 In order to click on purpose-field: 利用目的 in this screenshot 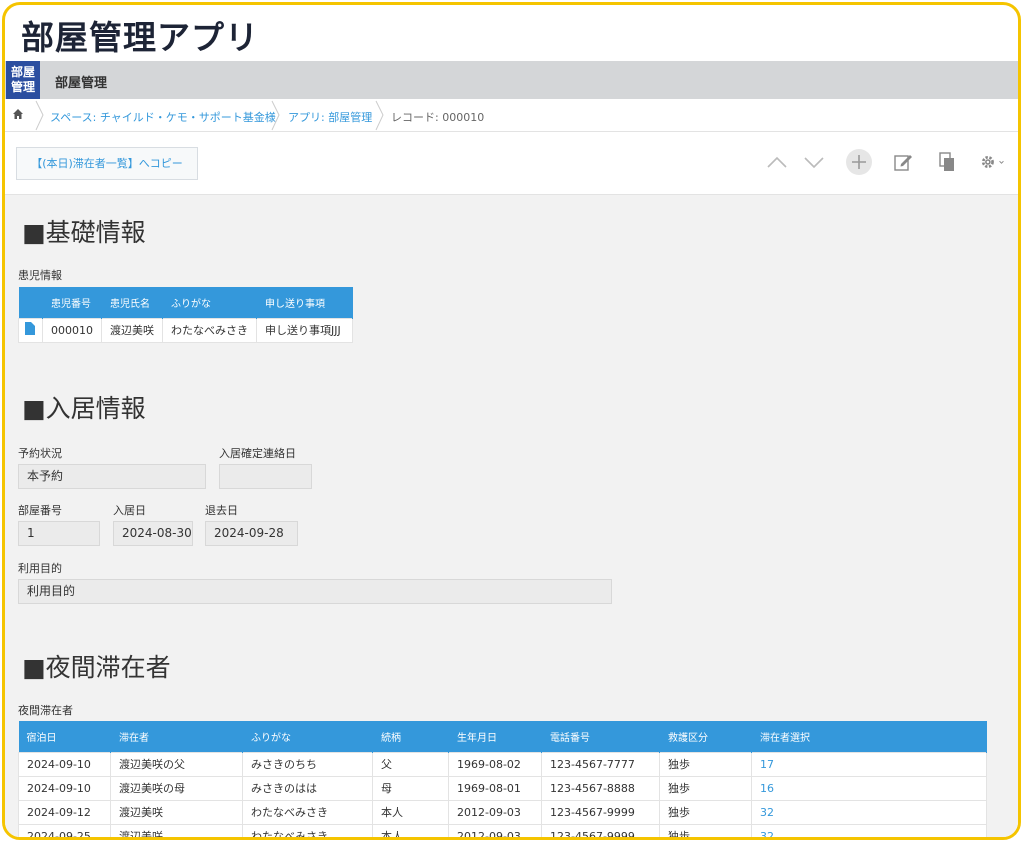, I will do `click(315, 591)`.